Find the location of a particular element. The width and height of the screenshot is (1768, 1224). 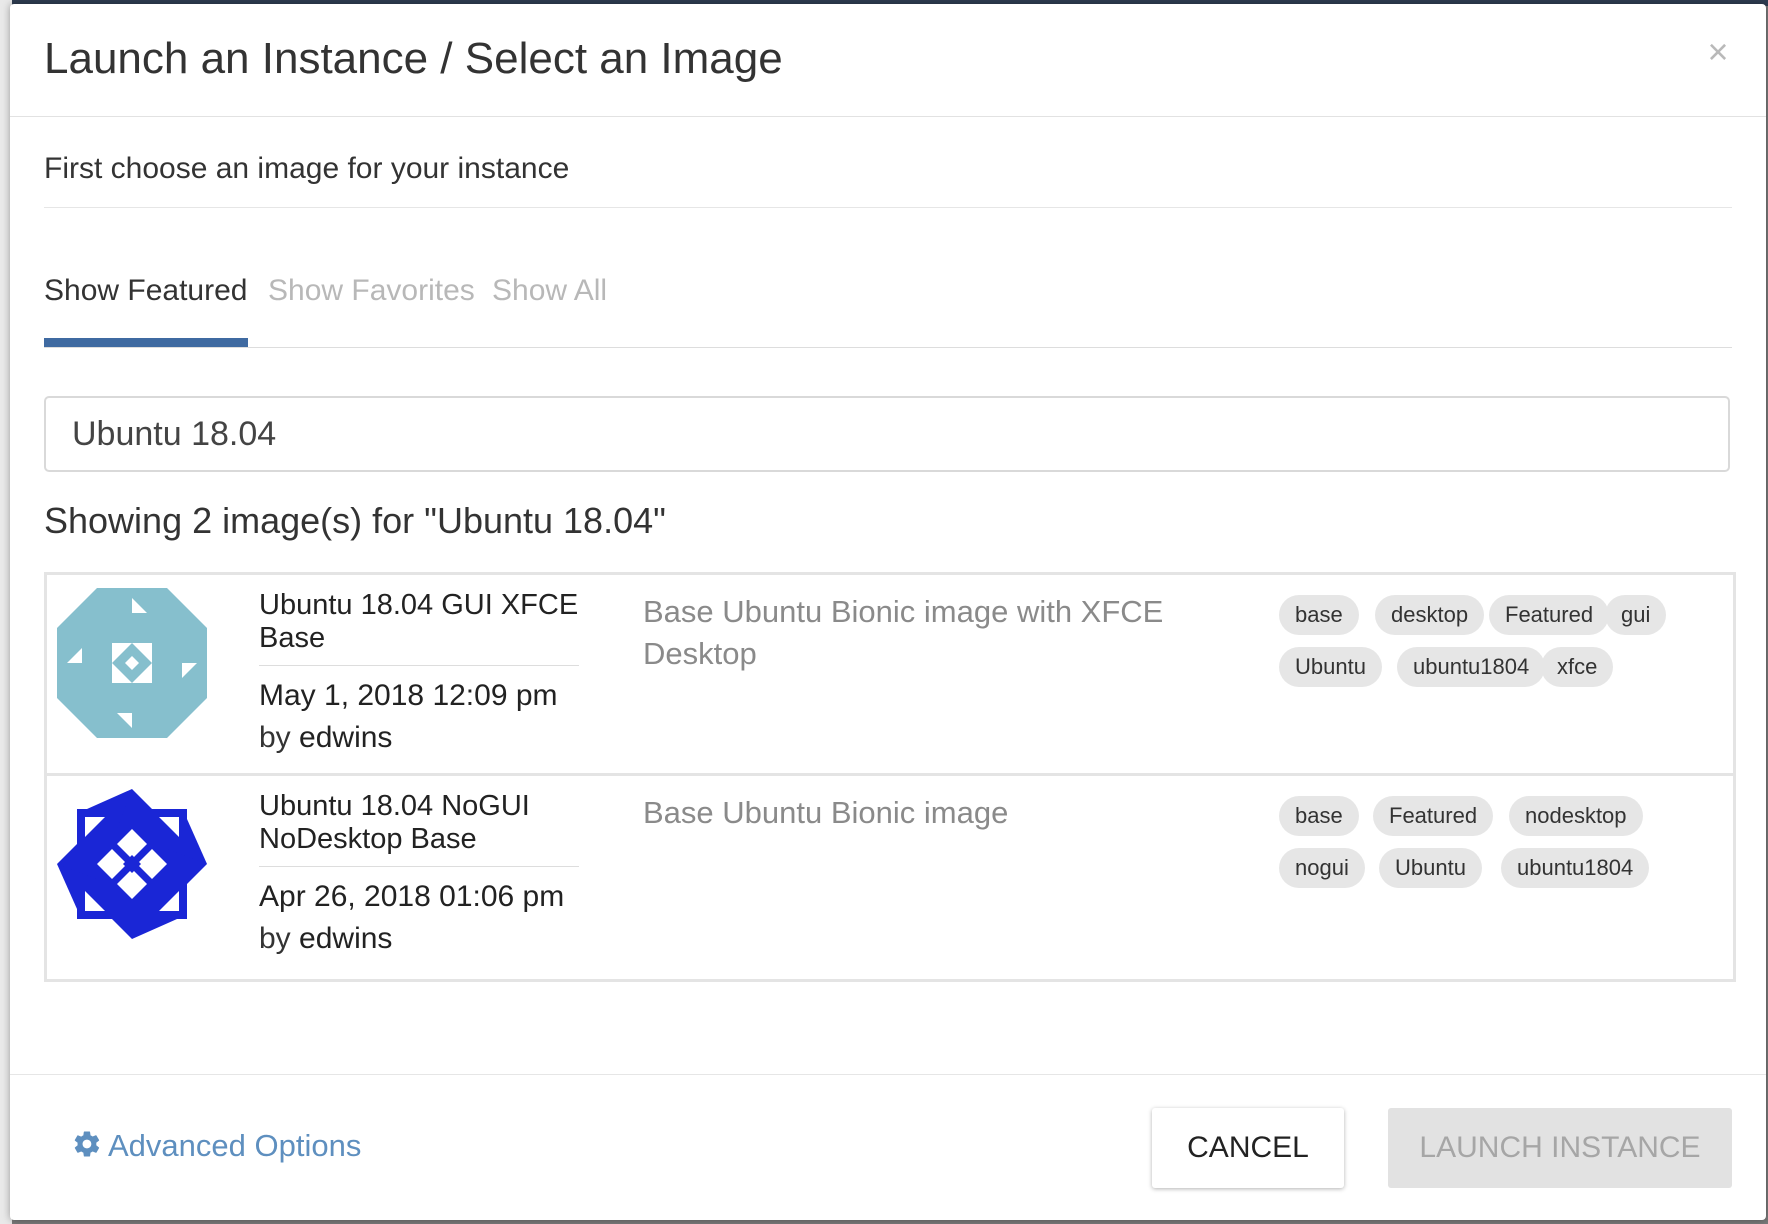

gear-icon is located at coordinates (87, 1144).